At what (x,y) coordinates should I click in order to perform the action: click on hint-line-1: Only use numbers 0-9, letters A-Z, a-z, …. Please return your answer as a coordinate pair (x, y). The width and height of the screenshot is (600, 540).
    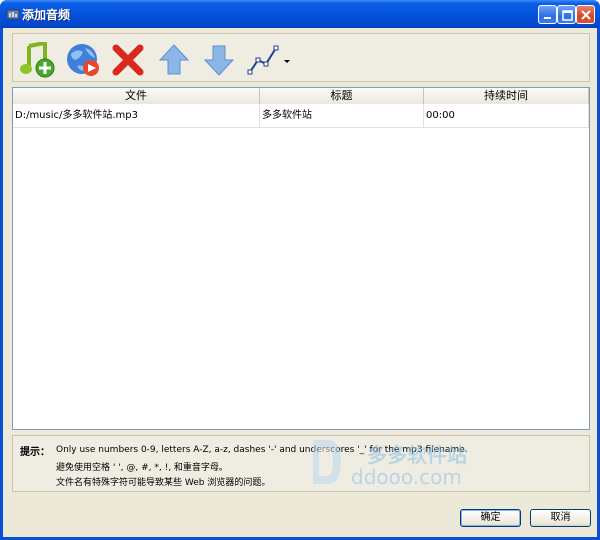
    Looking at the image, I should click on (262, 450).